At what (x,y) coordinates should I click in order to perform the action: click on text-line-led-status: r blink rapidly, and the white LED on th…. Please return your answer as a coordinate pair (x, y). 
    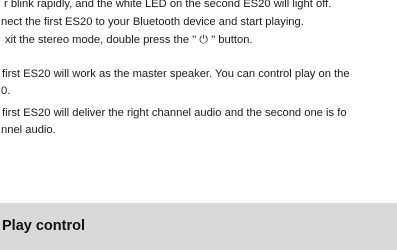
    Looking at the image, I should click on (168, 5).